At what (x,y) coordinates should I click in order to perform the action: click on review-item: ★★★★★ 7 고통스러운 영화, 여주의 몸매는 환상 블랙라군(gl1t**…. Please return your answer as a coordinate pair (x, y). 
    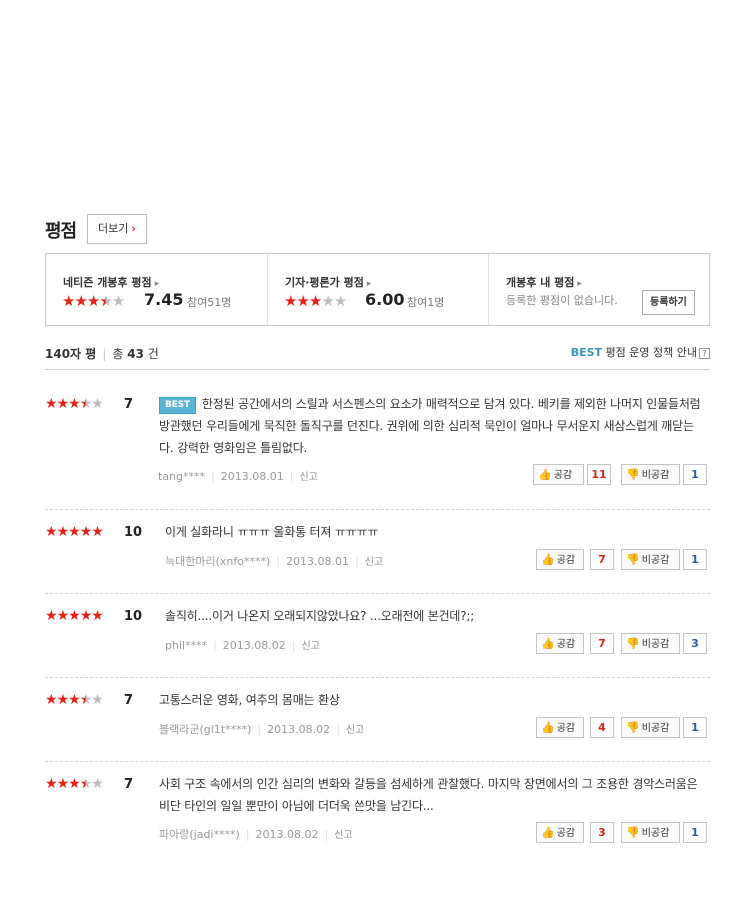
    Looking at the image, I should click on (377, 720).